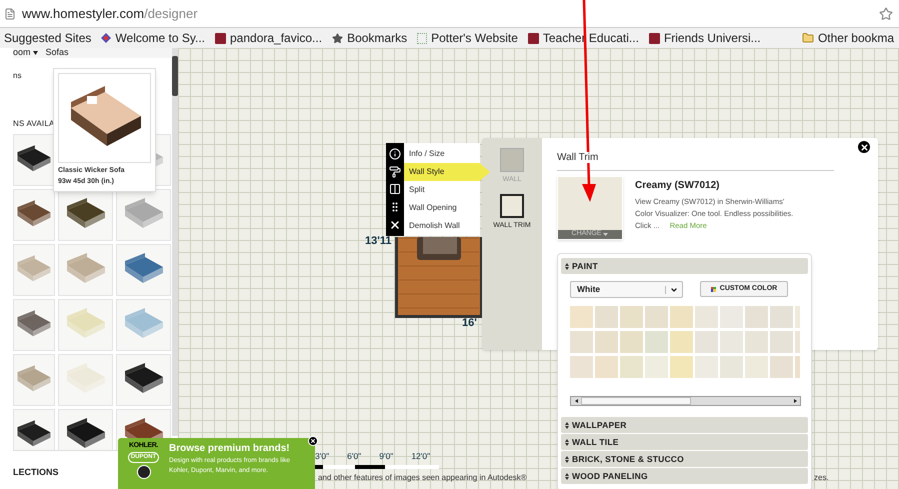  Describe the element at coordinates (442, 154) in the screenshot. I see `menu-item: Info / Size` at that location.